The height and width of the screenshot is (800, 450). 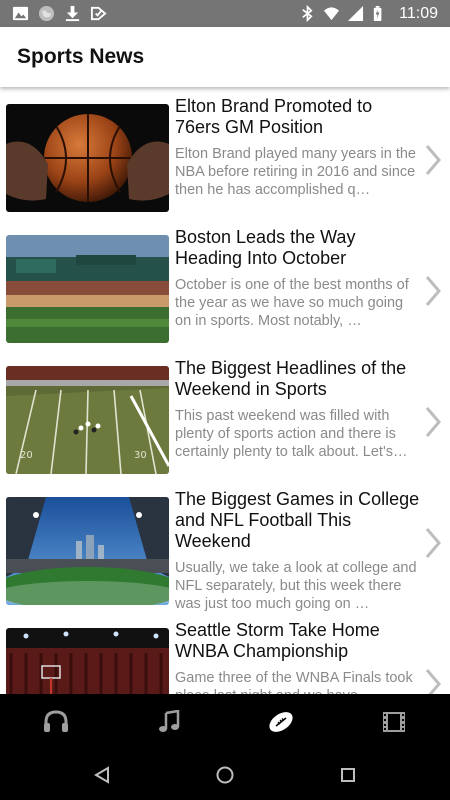 I want to click on tab-sports, so click(x=281, y=722).